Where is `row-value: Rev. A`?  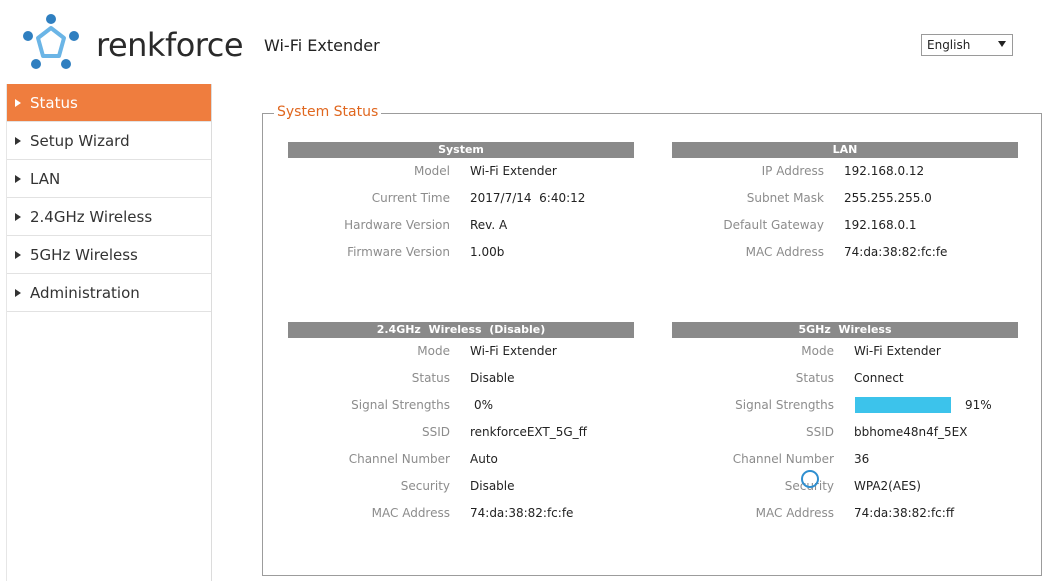 row-value: Rev. A is located at coordinates (489, 225).